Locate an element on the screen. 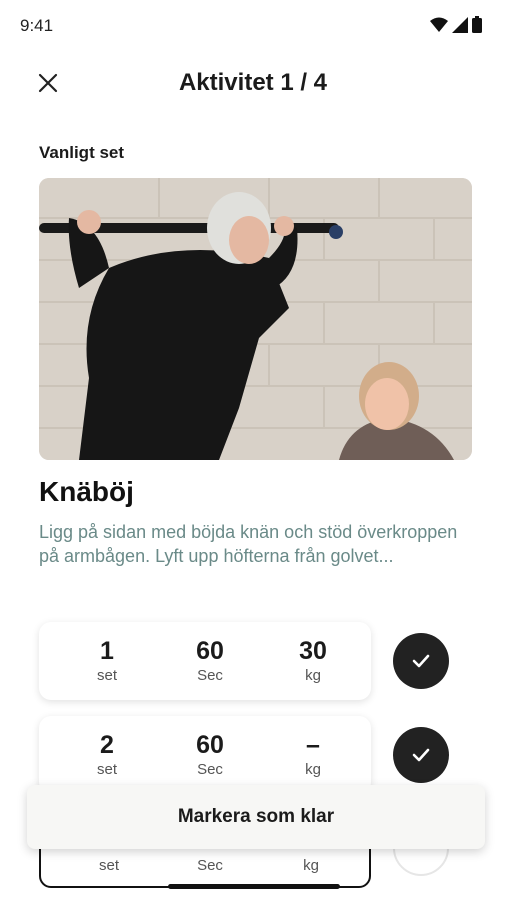 The image size is (506, 900). home-indicator is located at coordinates (254, 886).